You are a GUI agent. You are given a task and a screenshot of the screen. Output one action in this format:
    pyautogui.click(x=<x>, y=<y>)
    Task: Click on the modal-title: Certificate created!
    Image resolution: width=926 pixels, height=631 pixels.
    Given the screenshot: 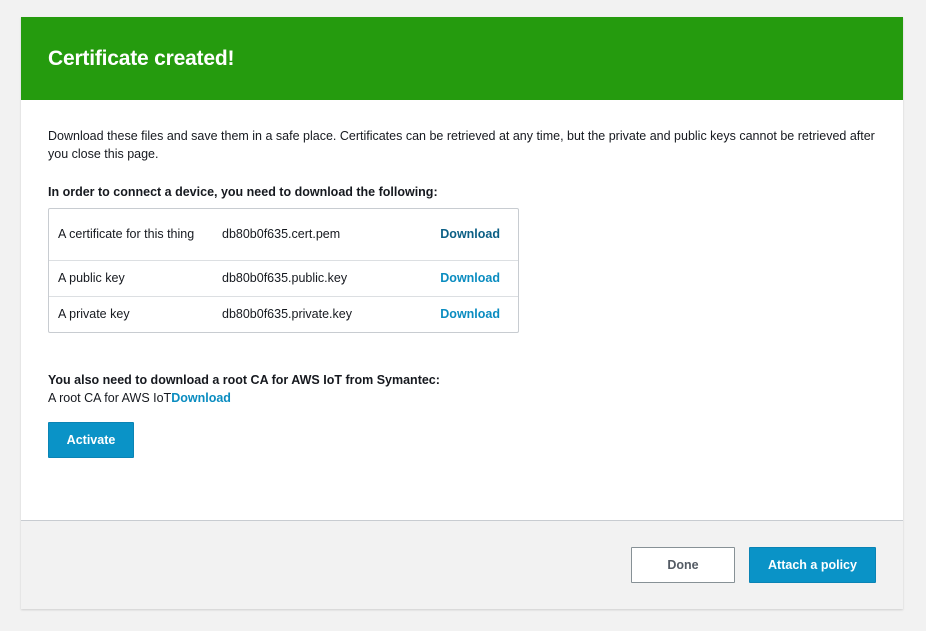 What is the action you would take?
    pyautogui.click(x=141, y=58)
    